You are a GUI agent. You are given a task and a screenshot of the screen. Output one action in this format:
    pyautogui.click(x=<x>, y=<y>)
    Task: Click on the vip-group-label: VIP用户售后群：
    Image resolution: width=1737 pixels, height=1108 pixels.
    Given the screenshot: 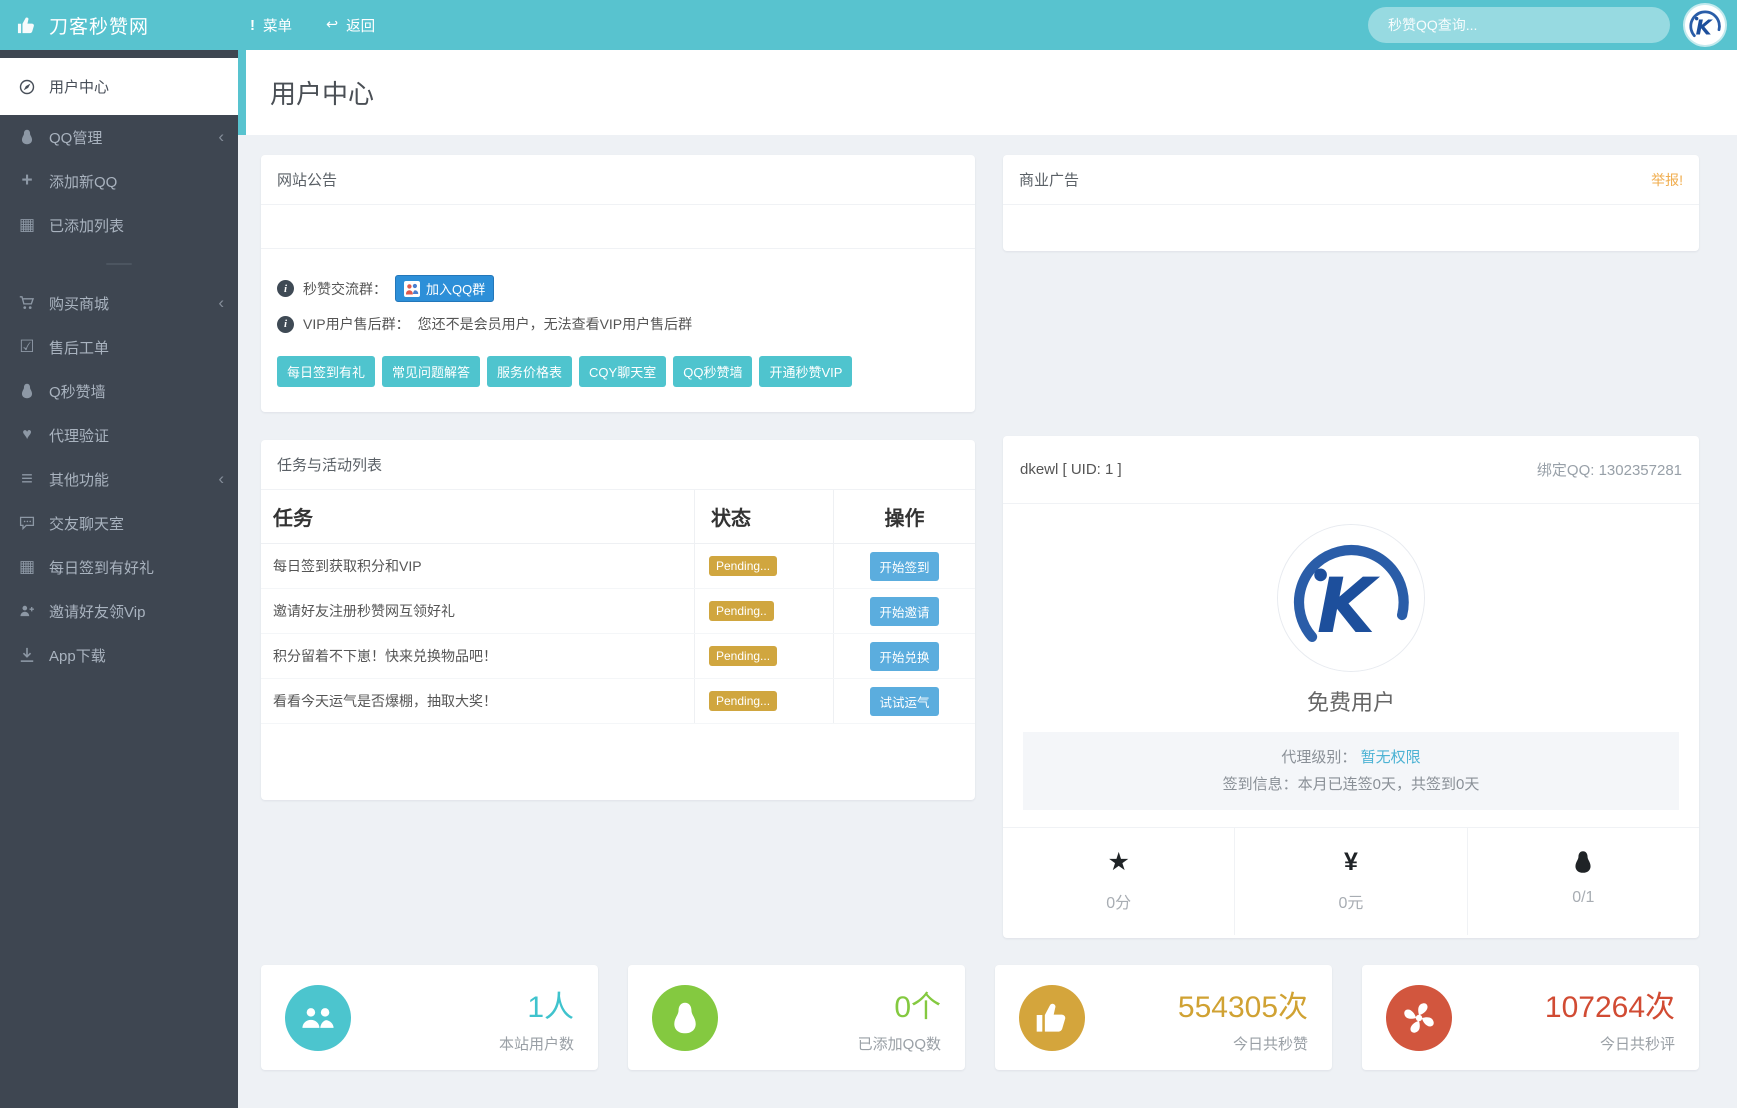 What is the action you would take?
    pyautogui.click(x=356, y=324)
    